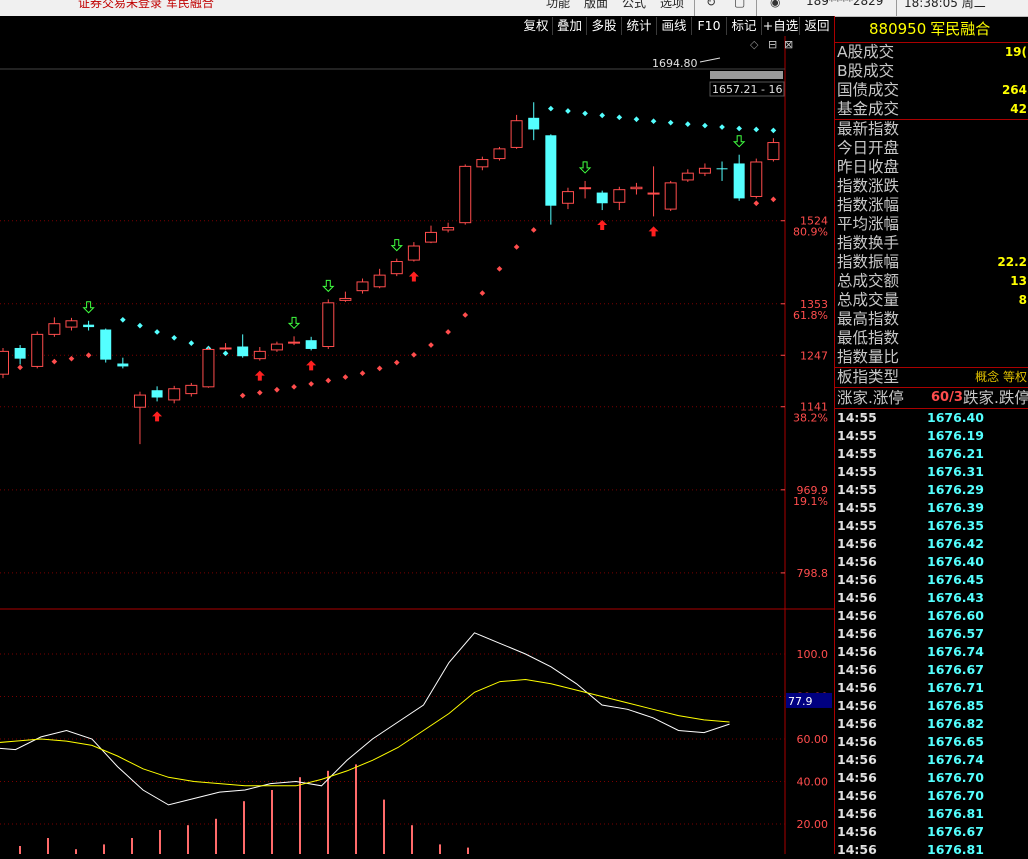 The width and height of the screenshot is (1028, 859). Describe the element at coordinates (744, 26) in the screenshot. I see `mark-button: 标记` at that location.